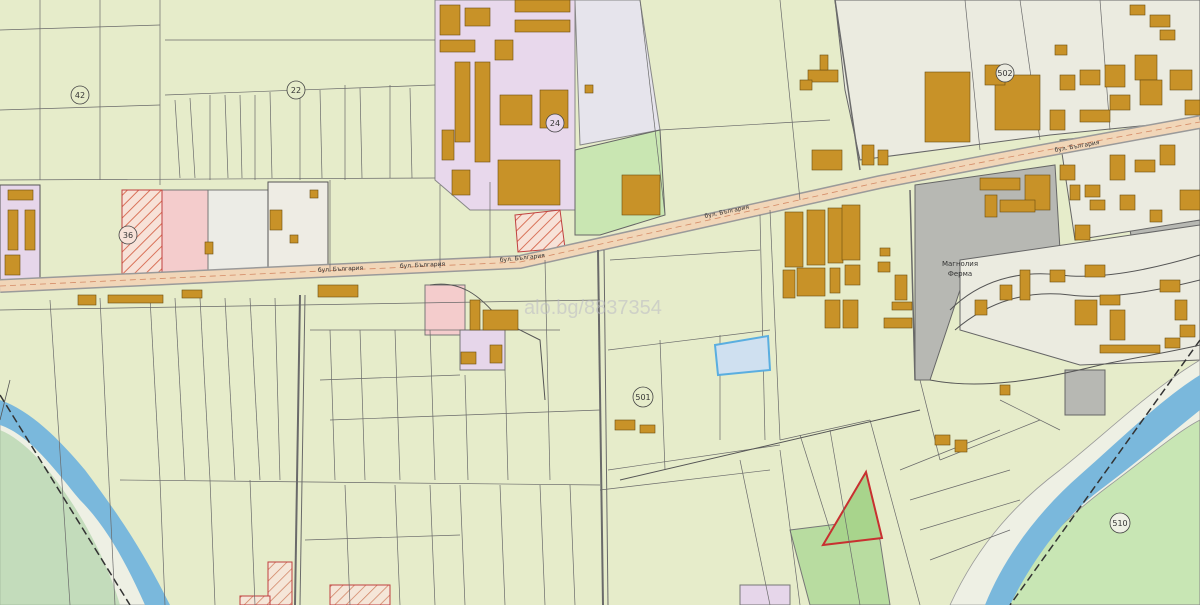 Image resolution: width=1200 pixels, height=605 pixels. I want to click on parcel-marker-501: 501, so click(643, 397).